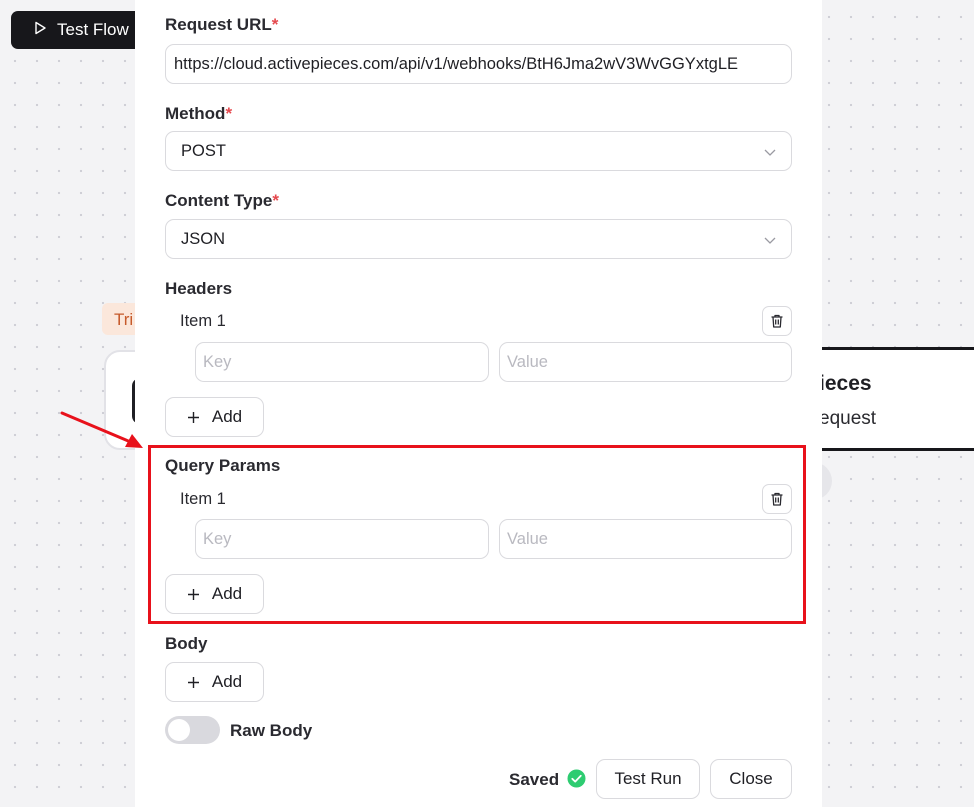 The height and width of the screenshot is (807, 974). What do you see at coordinates (478, 151) in the screenshot?
I see `method-select: POST` at bounding box center [478, 151].